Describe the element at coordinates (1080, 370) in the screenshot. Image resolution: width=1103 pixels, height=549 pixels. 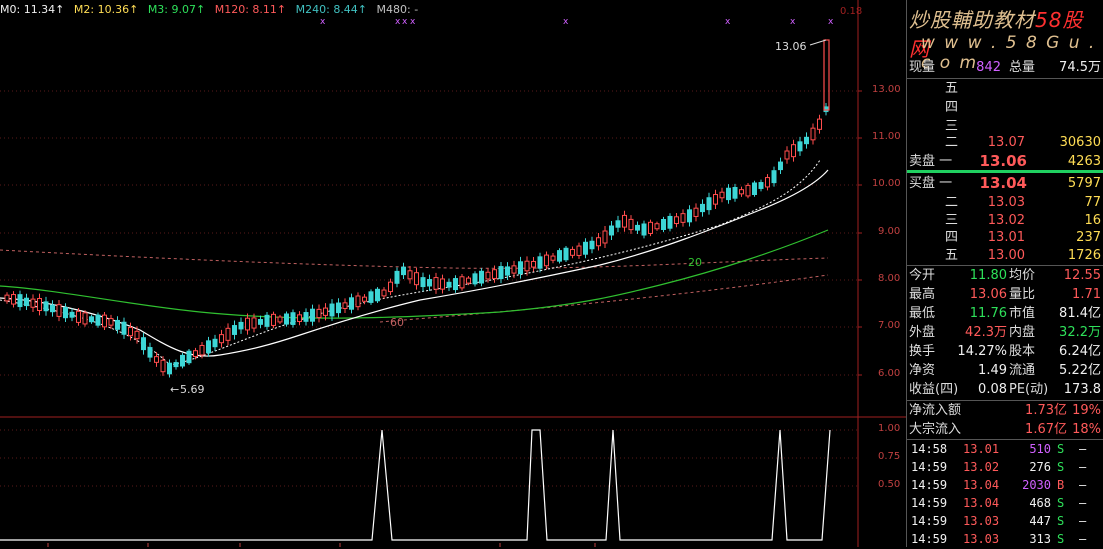
I see `stat-value: 5.22亿` at that location.